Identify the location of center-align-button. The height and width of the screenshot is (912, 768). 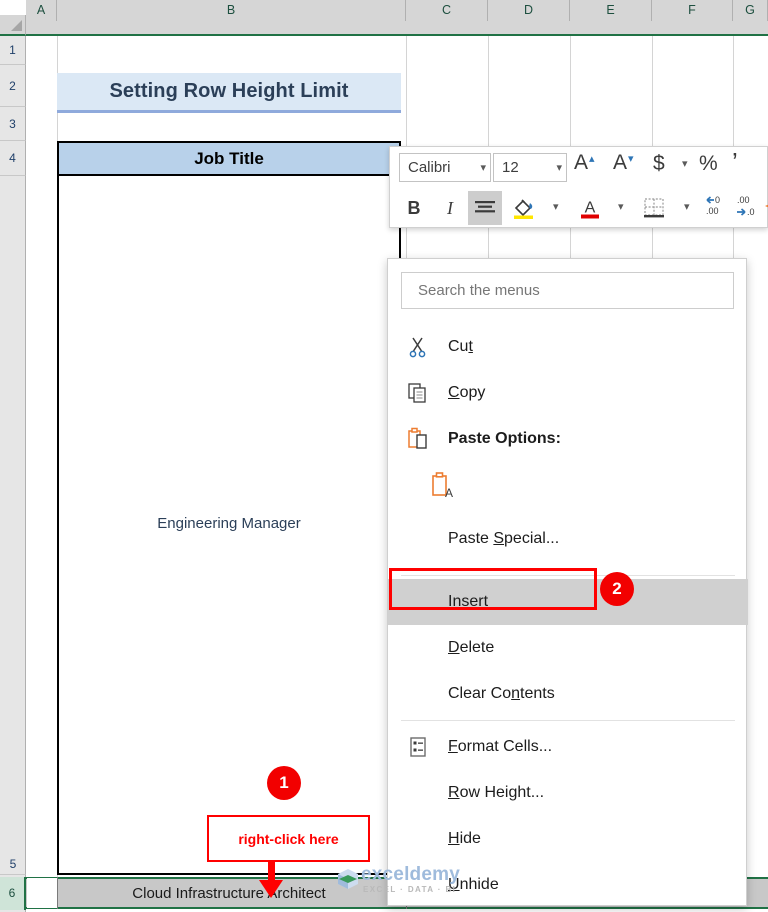
(485, 208).